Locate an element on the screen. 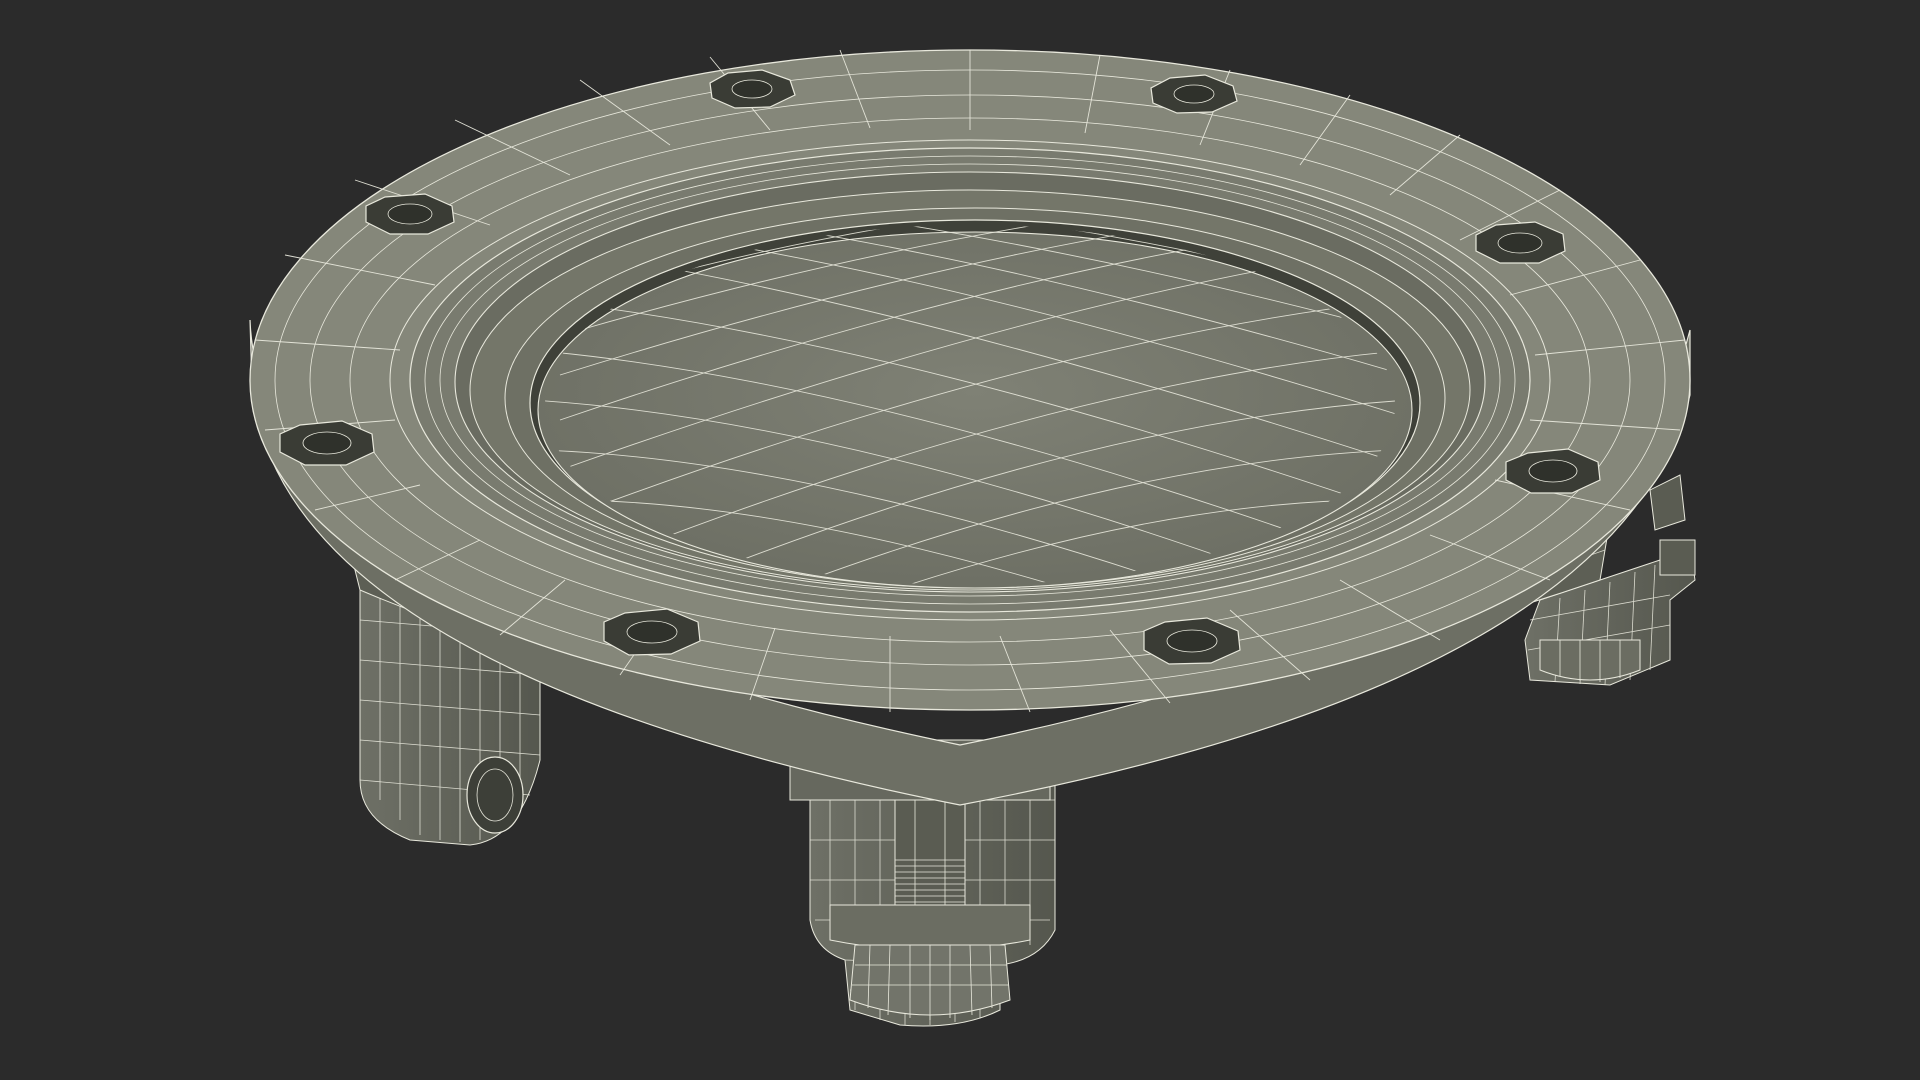  leg-mount-hole is located at coordinates (495, 795).